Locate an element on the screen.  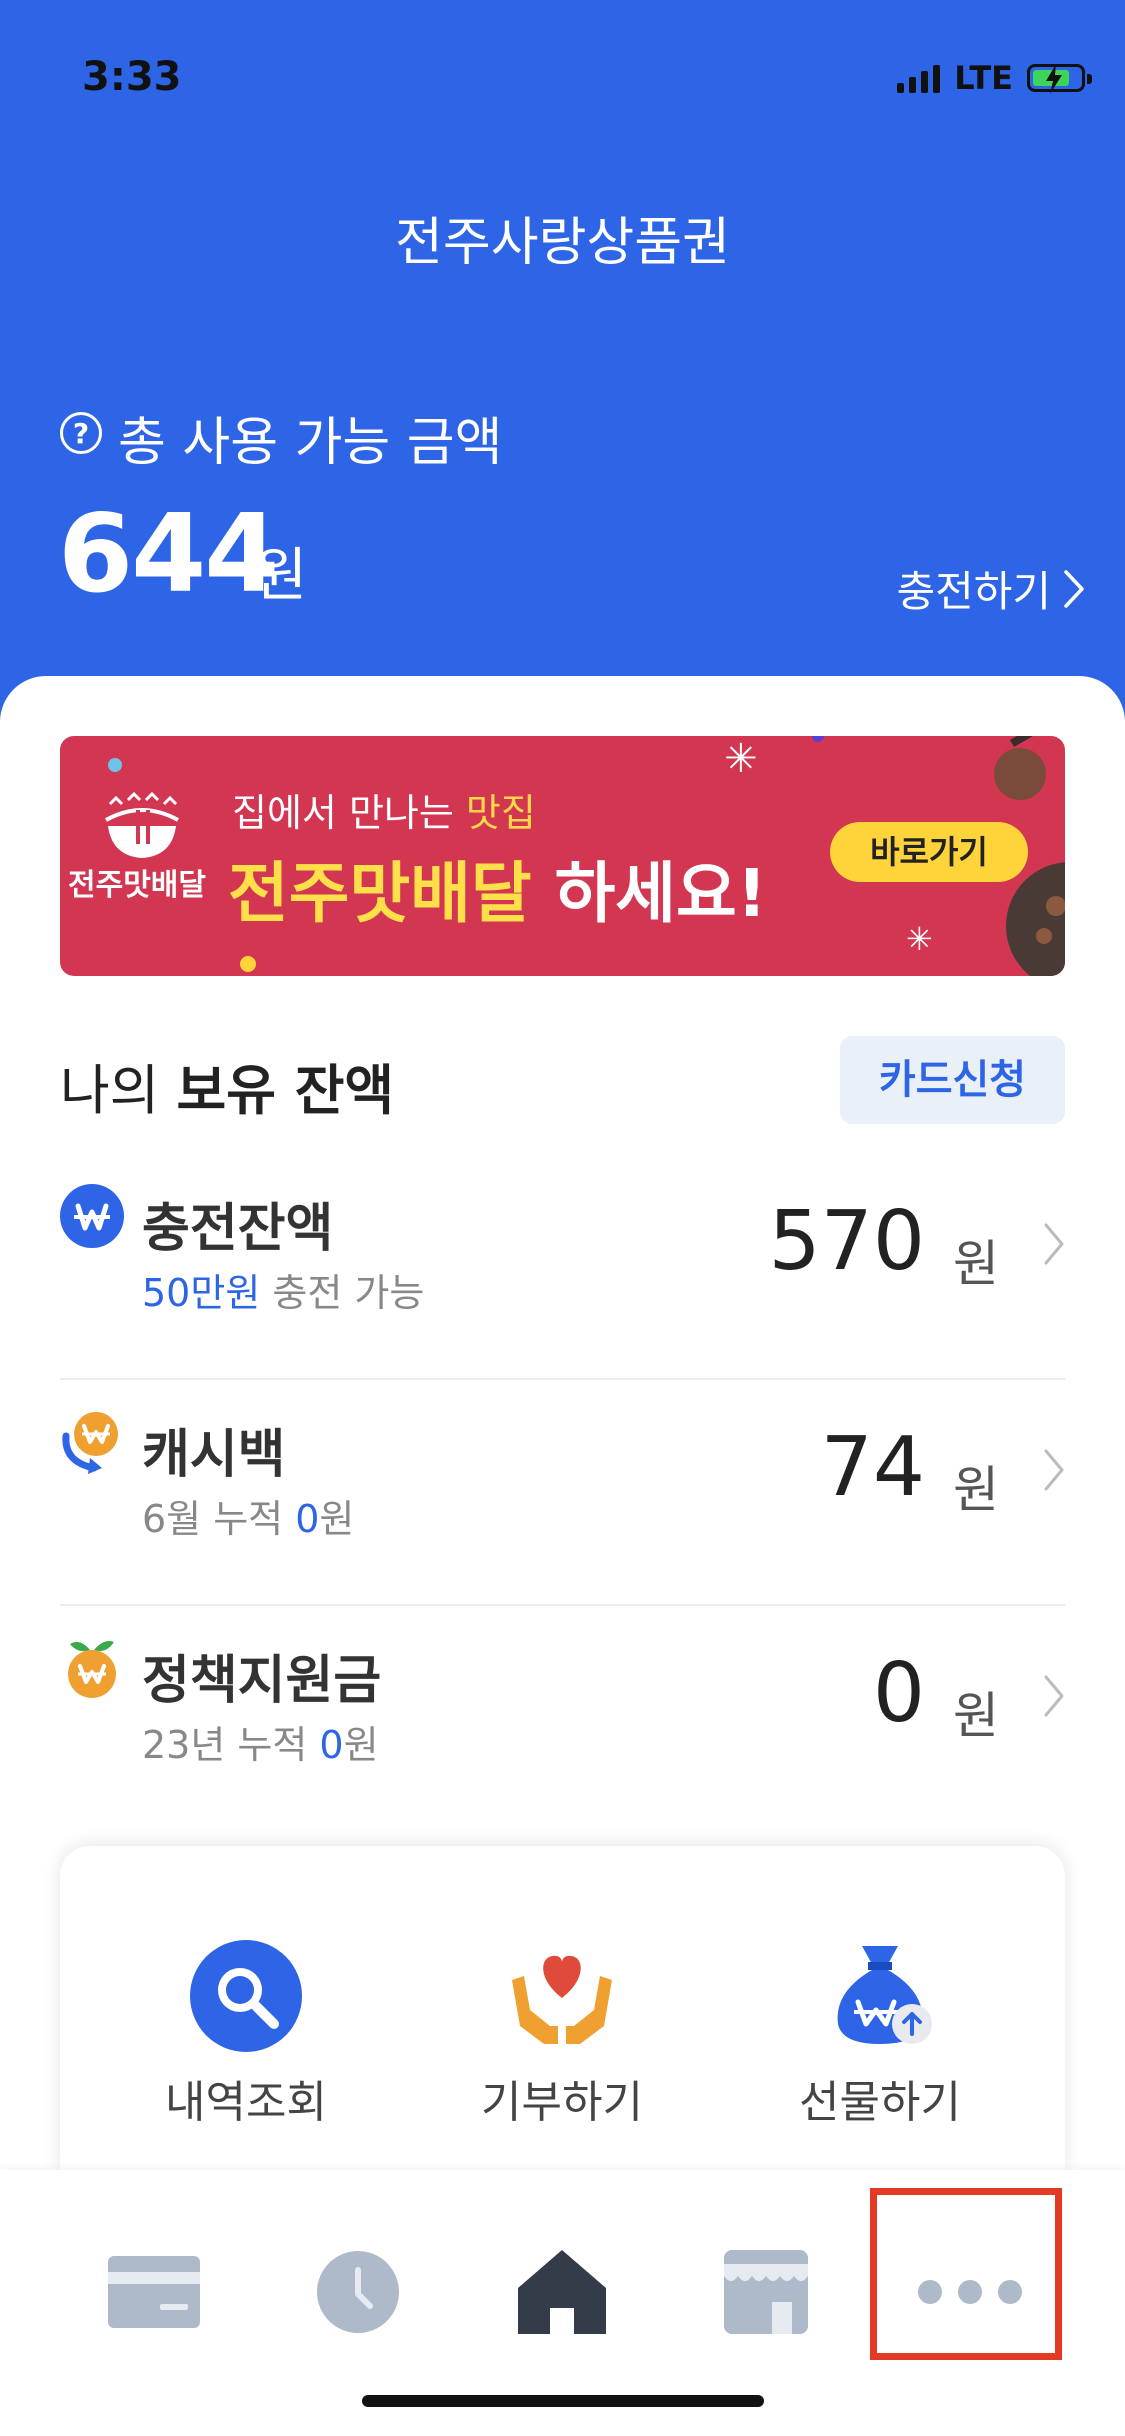
charge-link-label: 충전하기 is located at coordinates (973, 591).